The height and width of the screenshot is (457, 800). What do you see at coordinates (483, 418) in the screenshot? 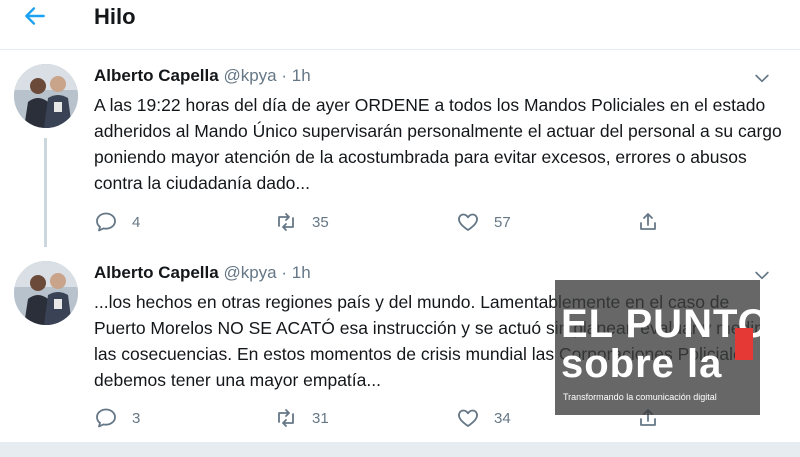
I see `like-button: 34` at bounding box center [483, 418].